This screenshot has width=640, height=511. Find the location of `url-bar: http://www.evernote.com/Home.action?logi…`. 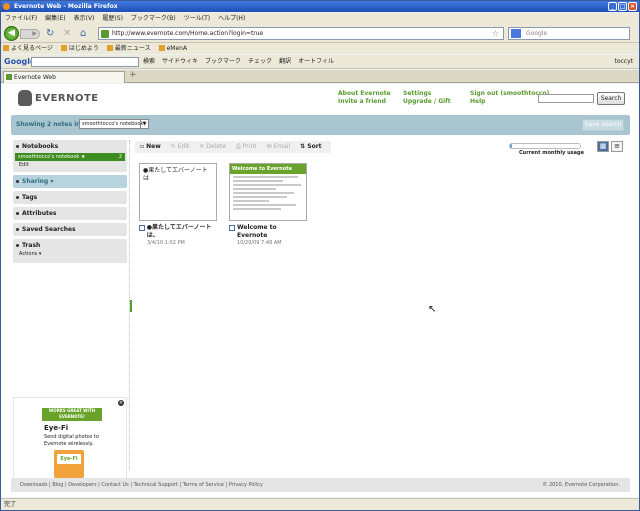

url-bar: http://www.evernote.com/Home.action?logi… is located at coordinates (301, 33).